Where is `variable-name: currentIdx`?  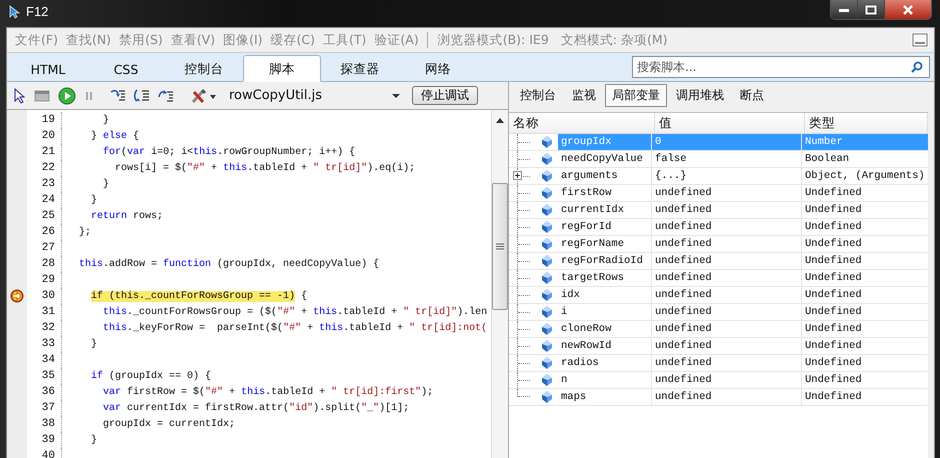 variable-name: currentIdx is located at coordinates (593, 210).